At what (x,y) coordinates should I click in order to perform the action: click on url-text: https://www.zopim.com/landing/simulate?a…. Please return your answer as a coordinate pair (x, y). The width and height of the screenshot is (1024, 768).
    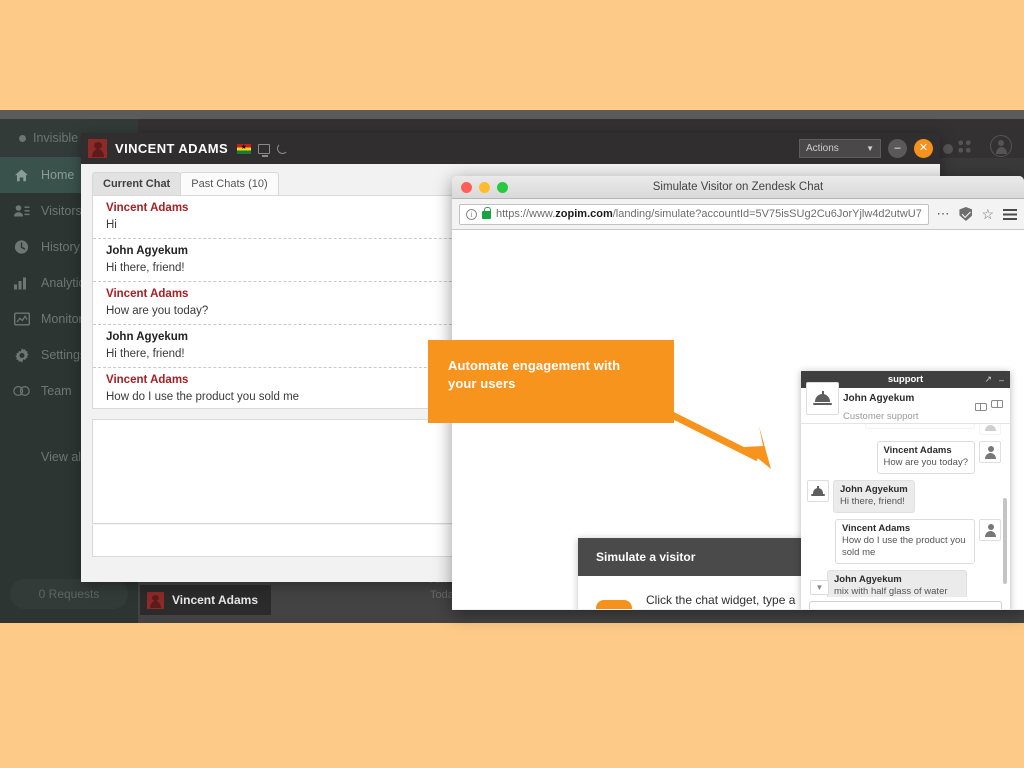
    Looking at the image, I should click on (709, 214).